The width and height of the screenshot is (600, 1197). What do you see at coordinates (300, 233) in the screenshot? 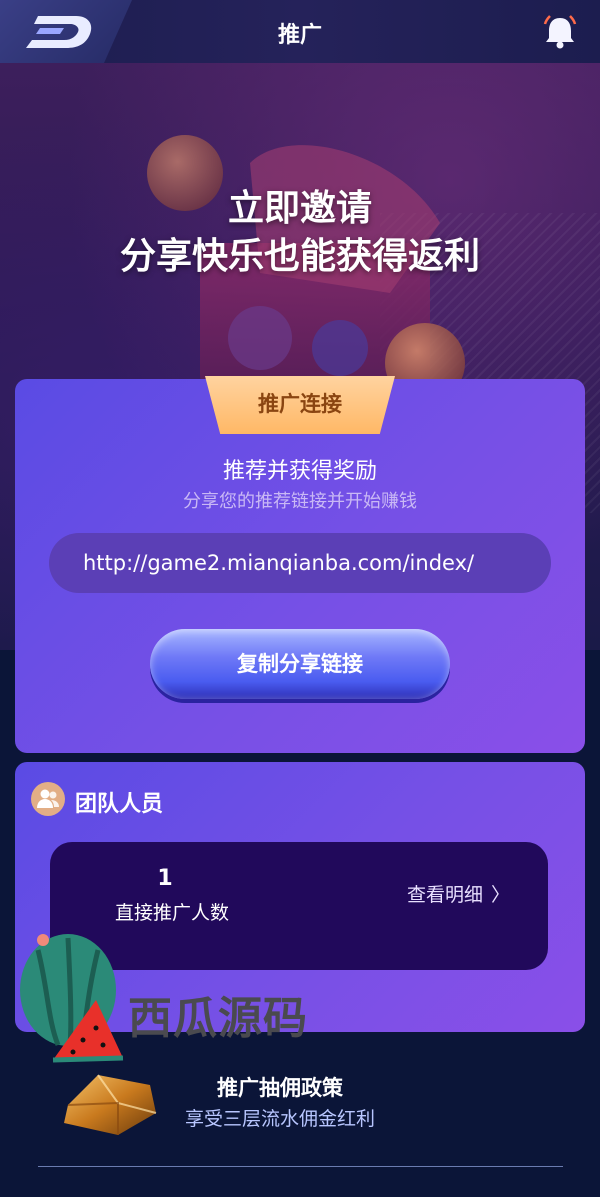
I see `hero-title: 立即邀请 分享快乐也能获得返利` at bounding box center [300, 233].